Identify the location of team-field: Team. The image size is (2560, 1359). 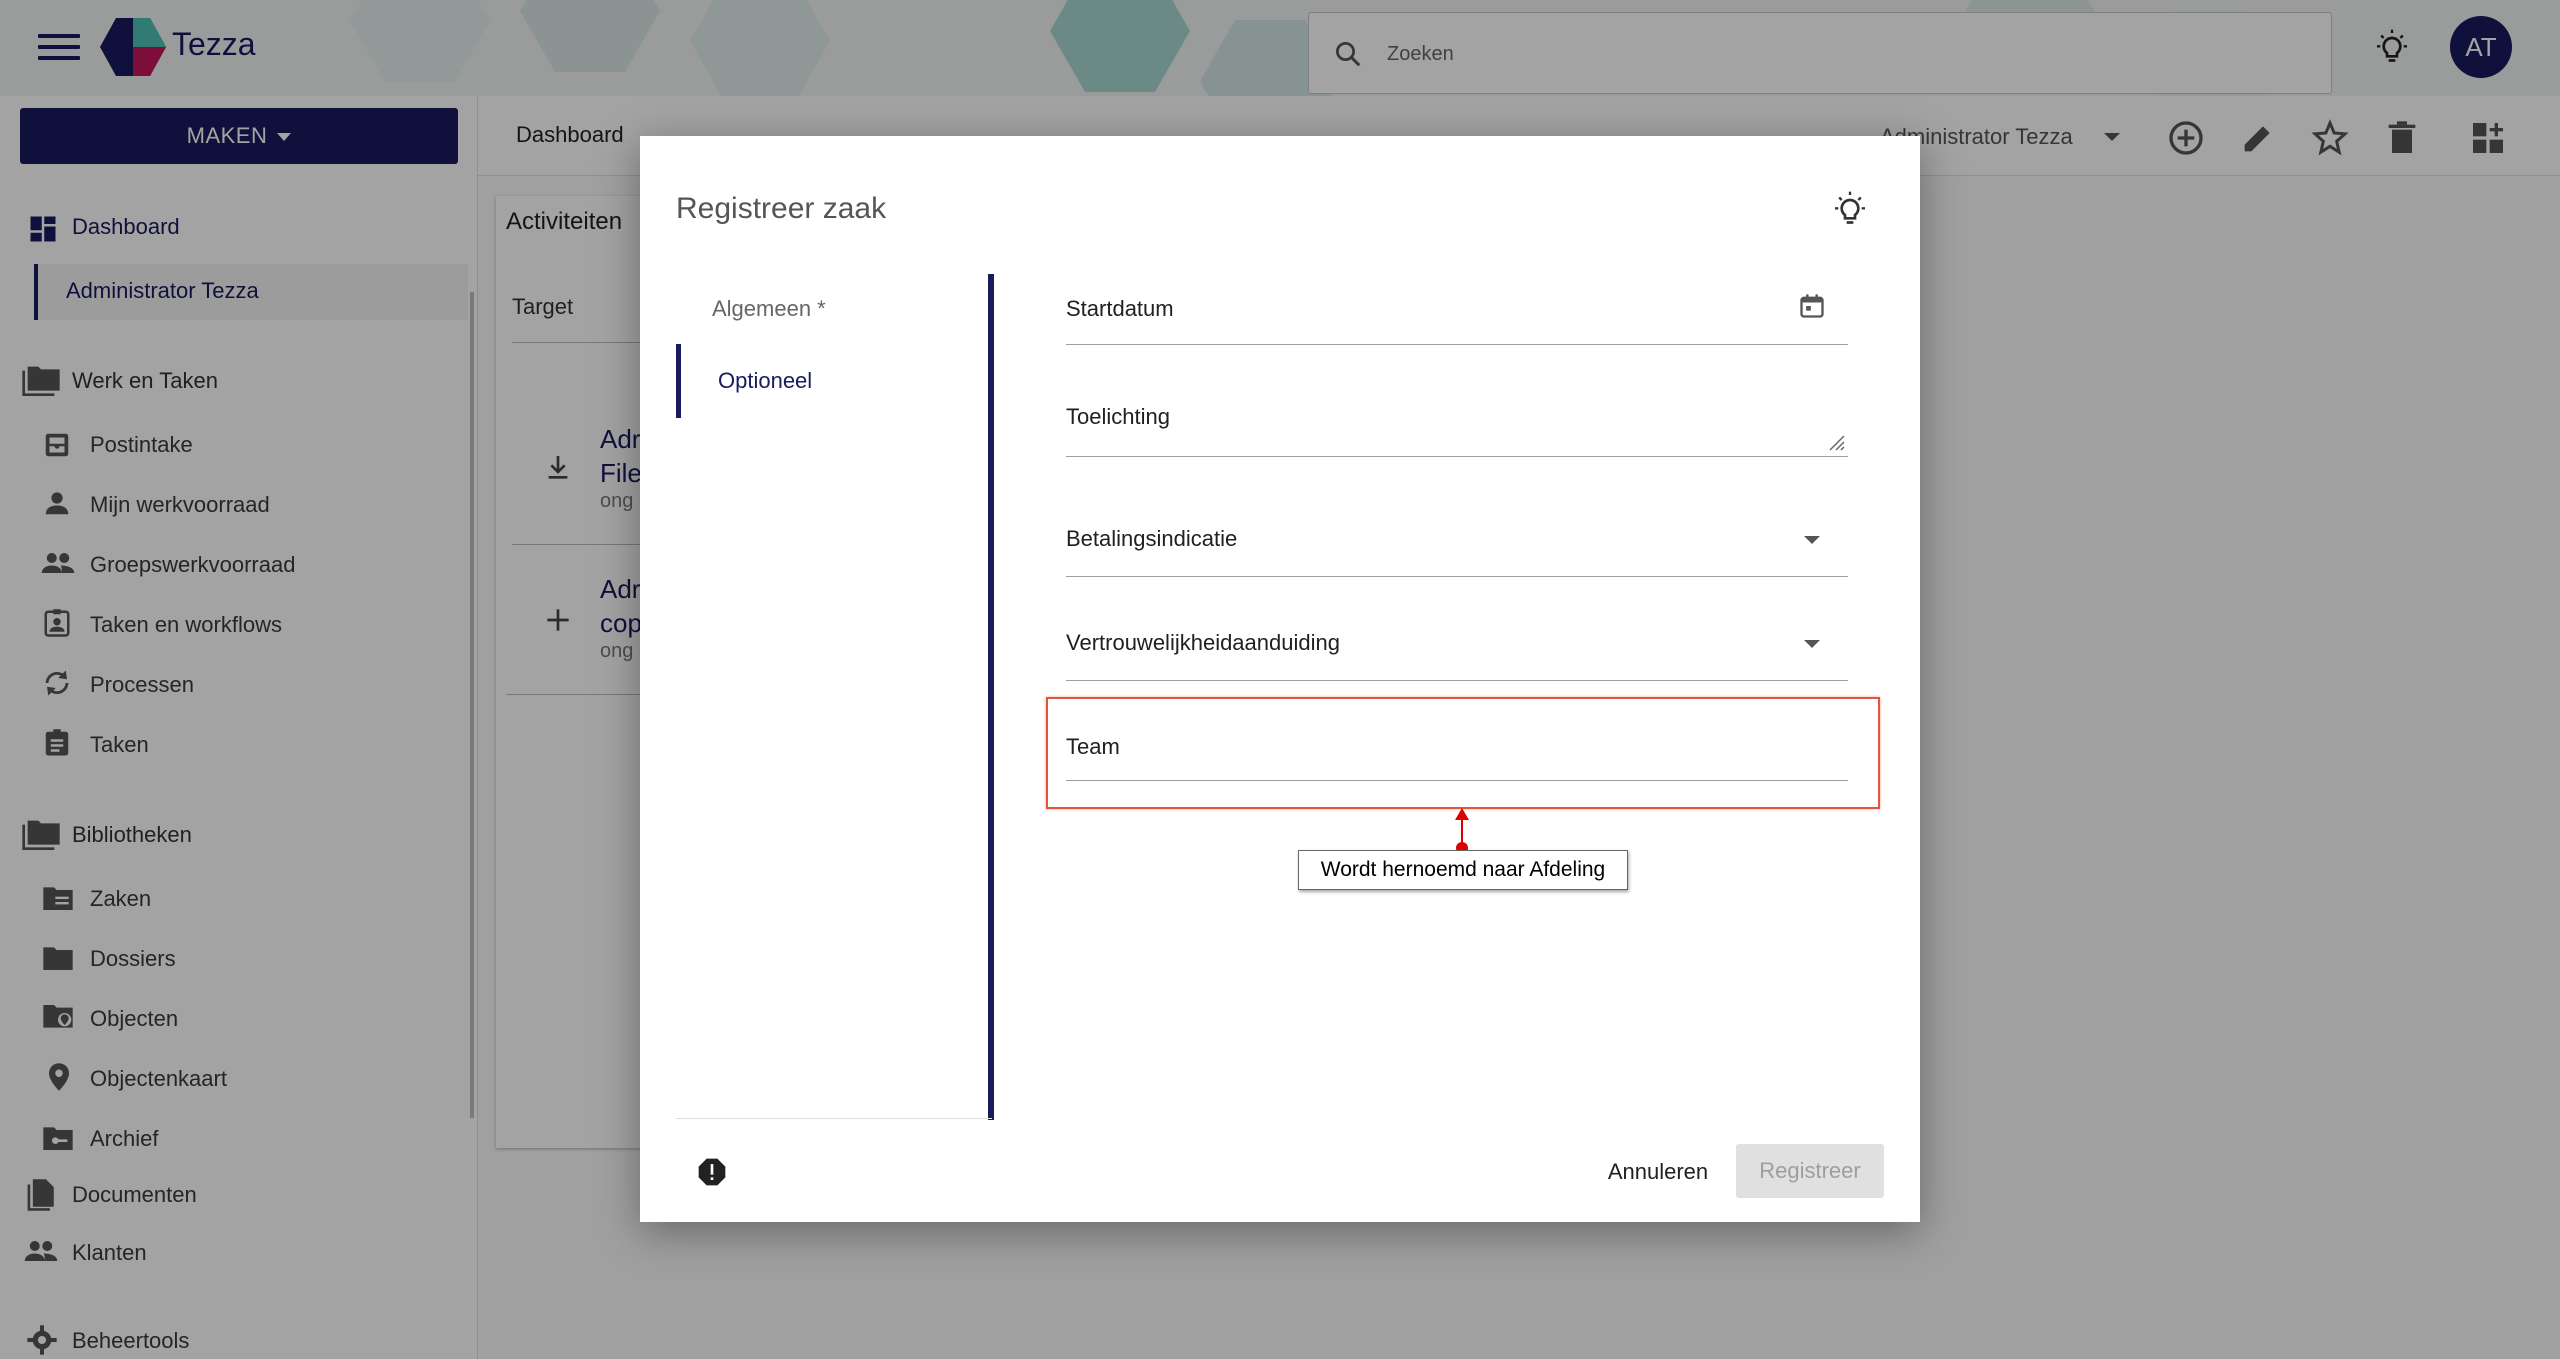
(1093, 747).